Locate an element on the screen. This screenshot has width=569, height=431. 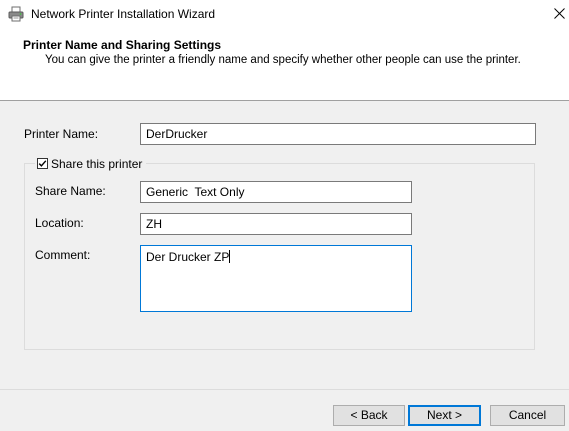
comment-text: Der Drucker ZP is located at coordinates (188, 257).